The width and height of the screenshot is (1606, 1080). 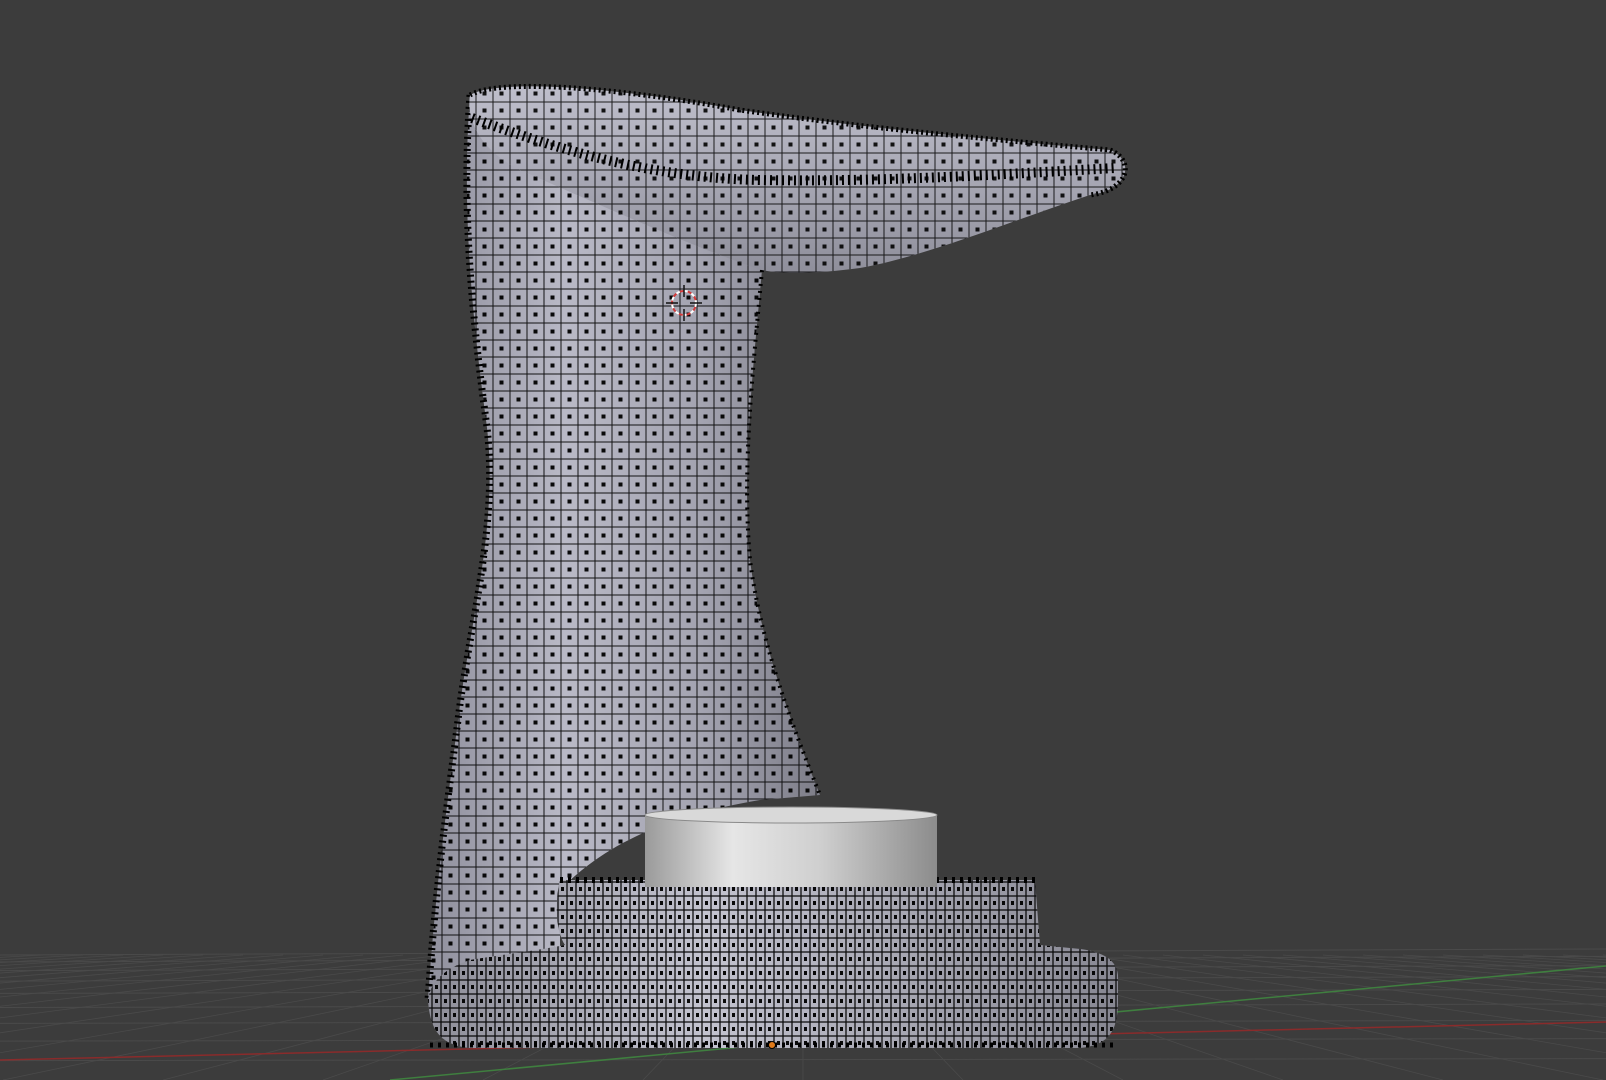 I want to click on cylinder-top, so click(x=791, y=815).